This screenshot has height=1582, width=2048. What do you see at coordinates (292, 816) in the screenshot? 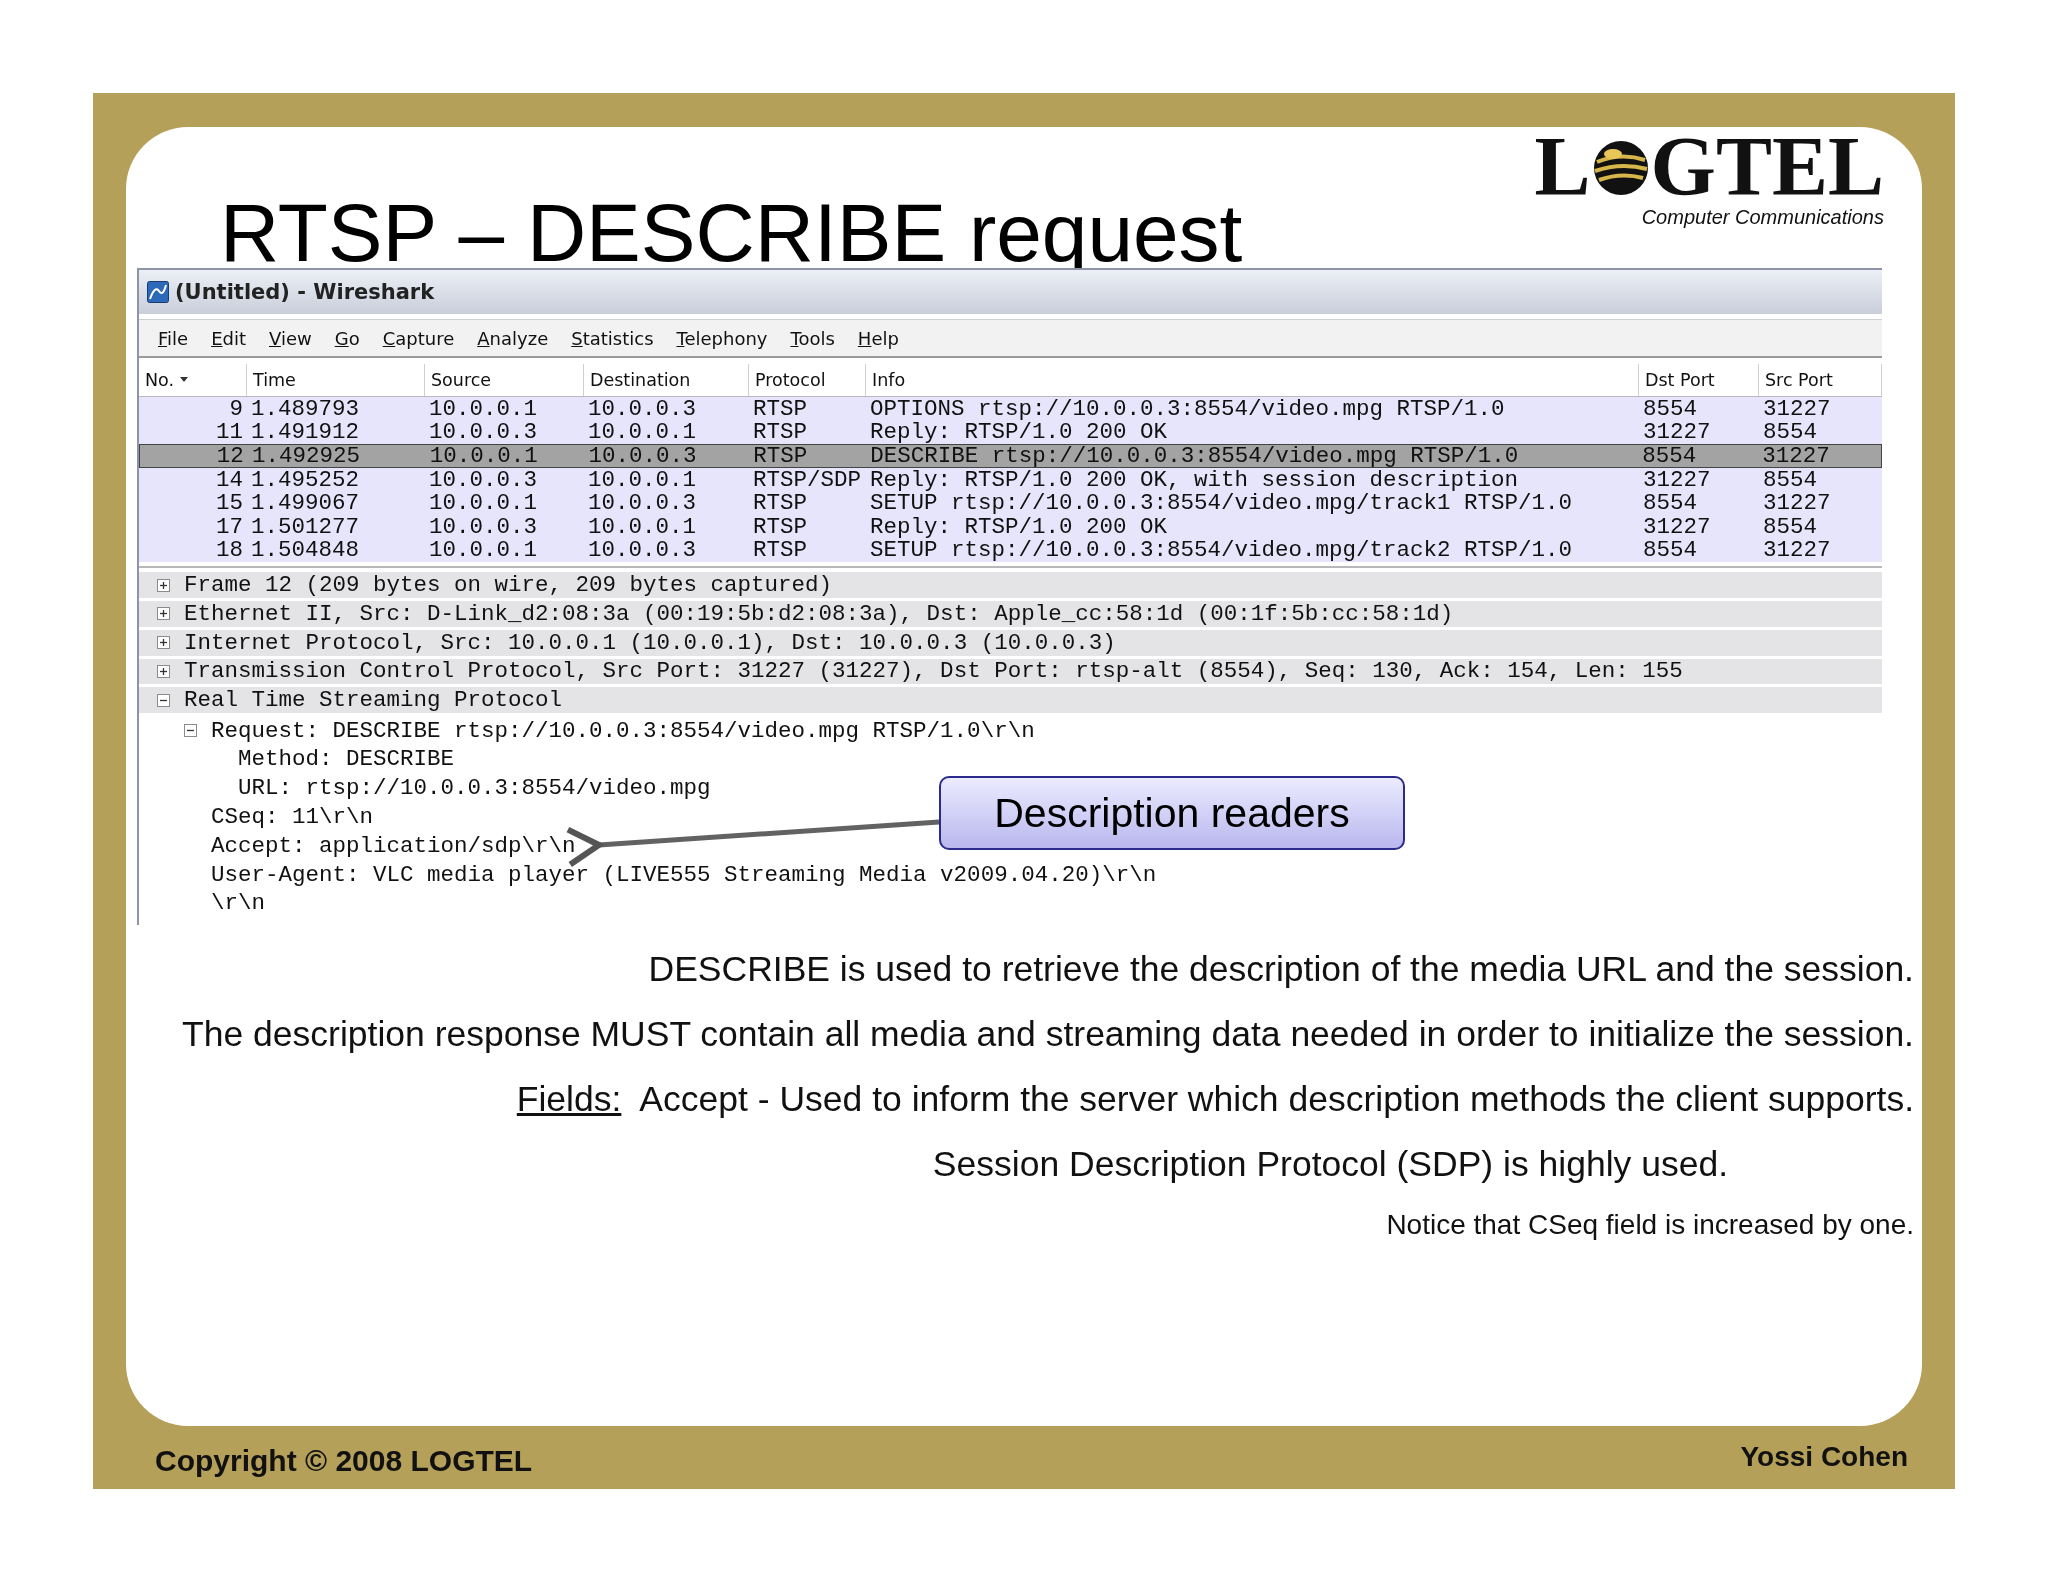
I see `tree-item-text: CSeq: 11\r\n` at bounding box center [292, 816].